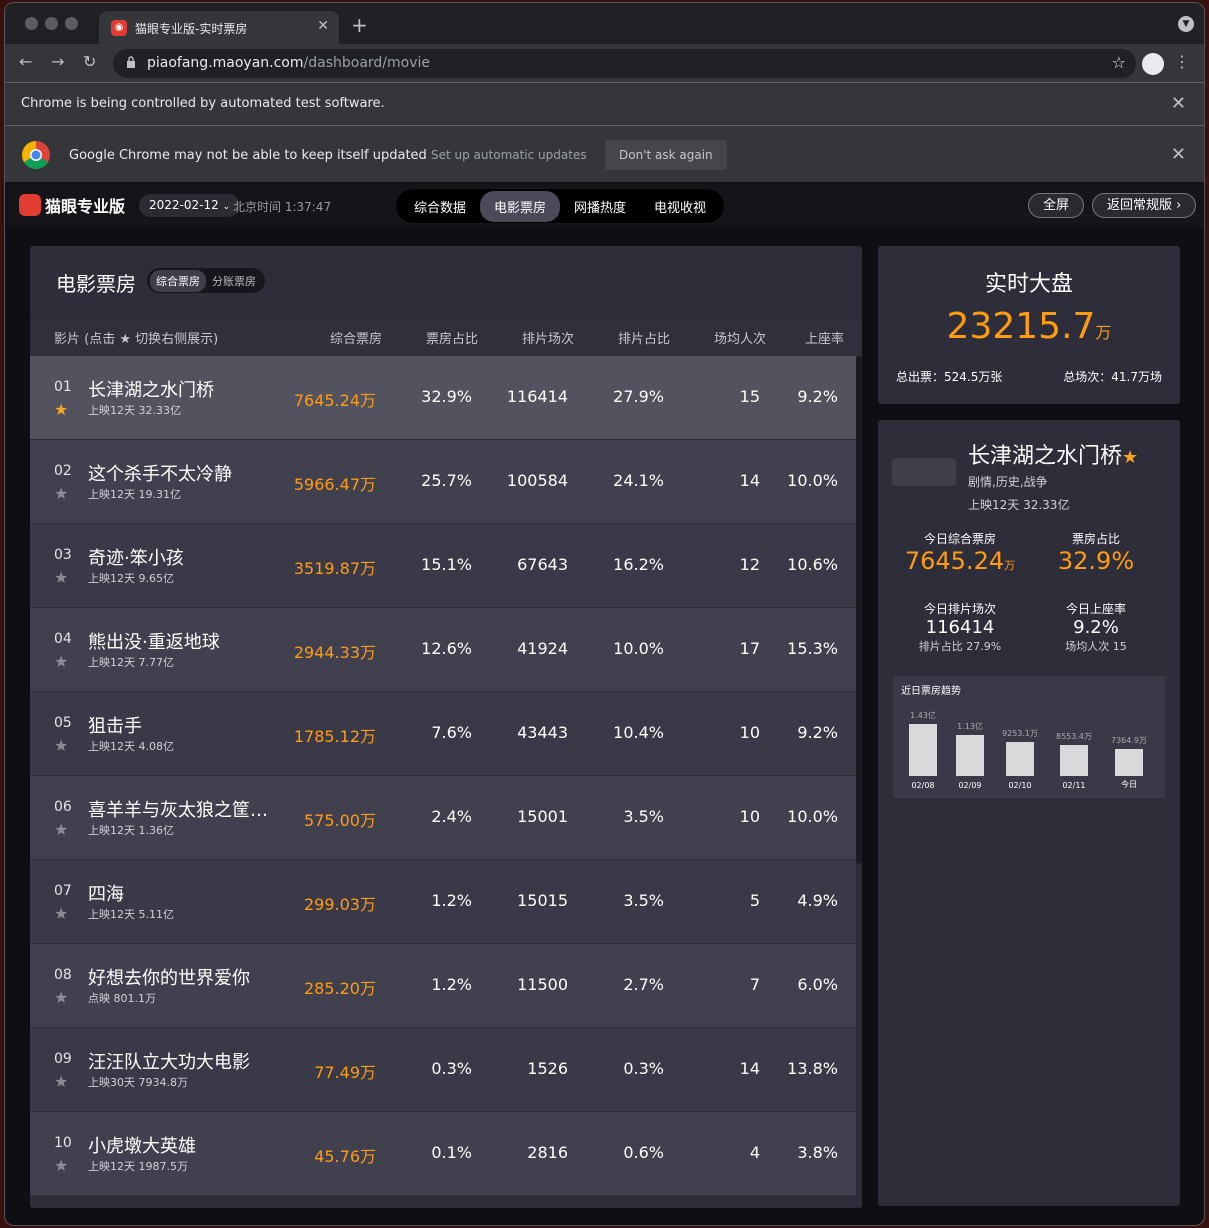  What do you see at coordinates (542, 816) in the screenshot?
I see `row-shows: 15001` at bounding box center [542, 816].